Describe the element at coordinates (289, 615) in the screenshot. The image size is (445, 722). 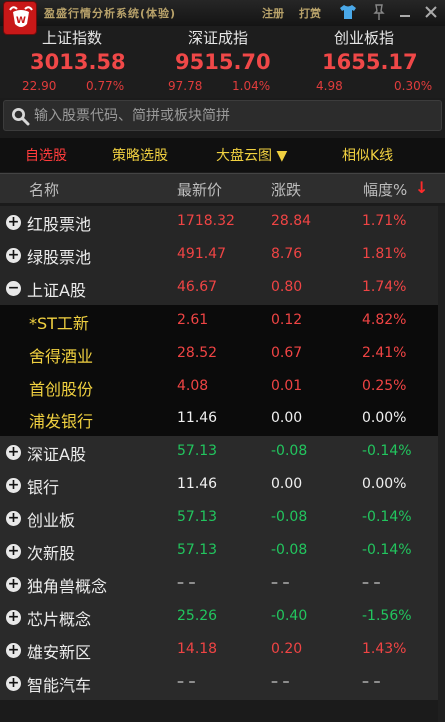
I see `row-change: -0.40` at that location.